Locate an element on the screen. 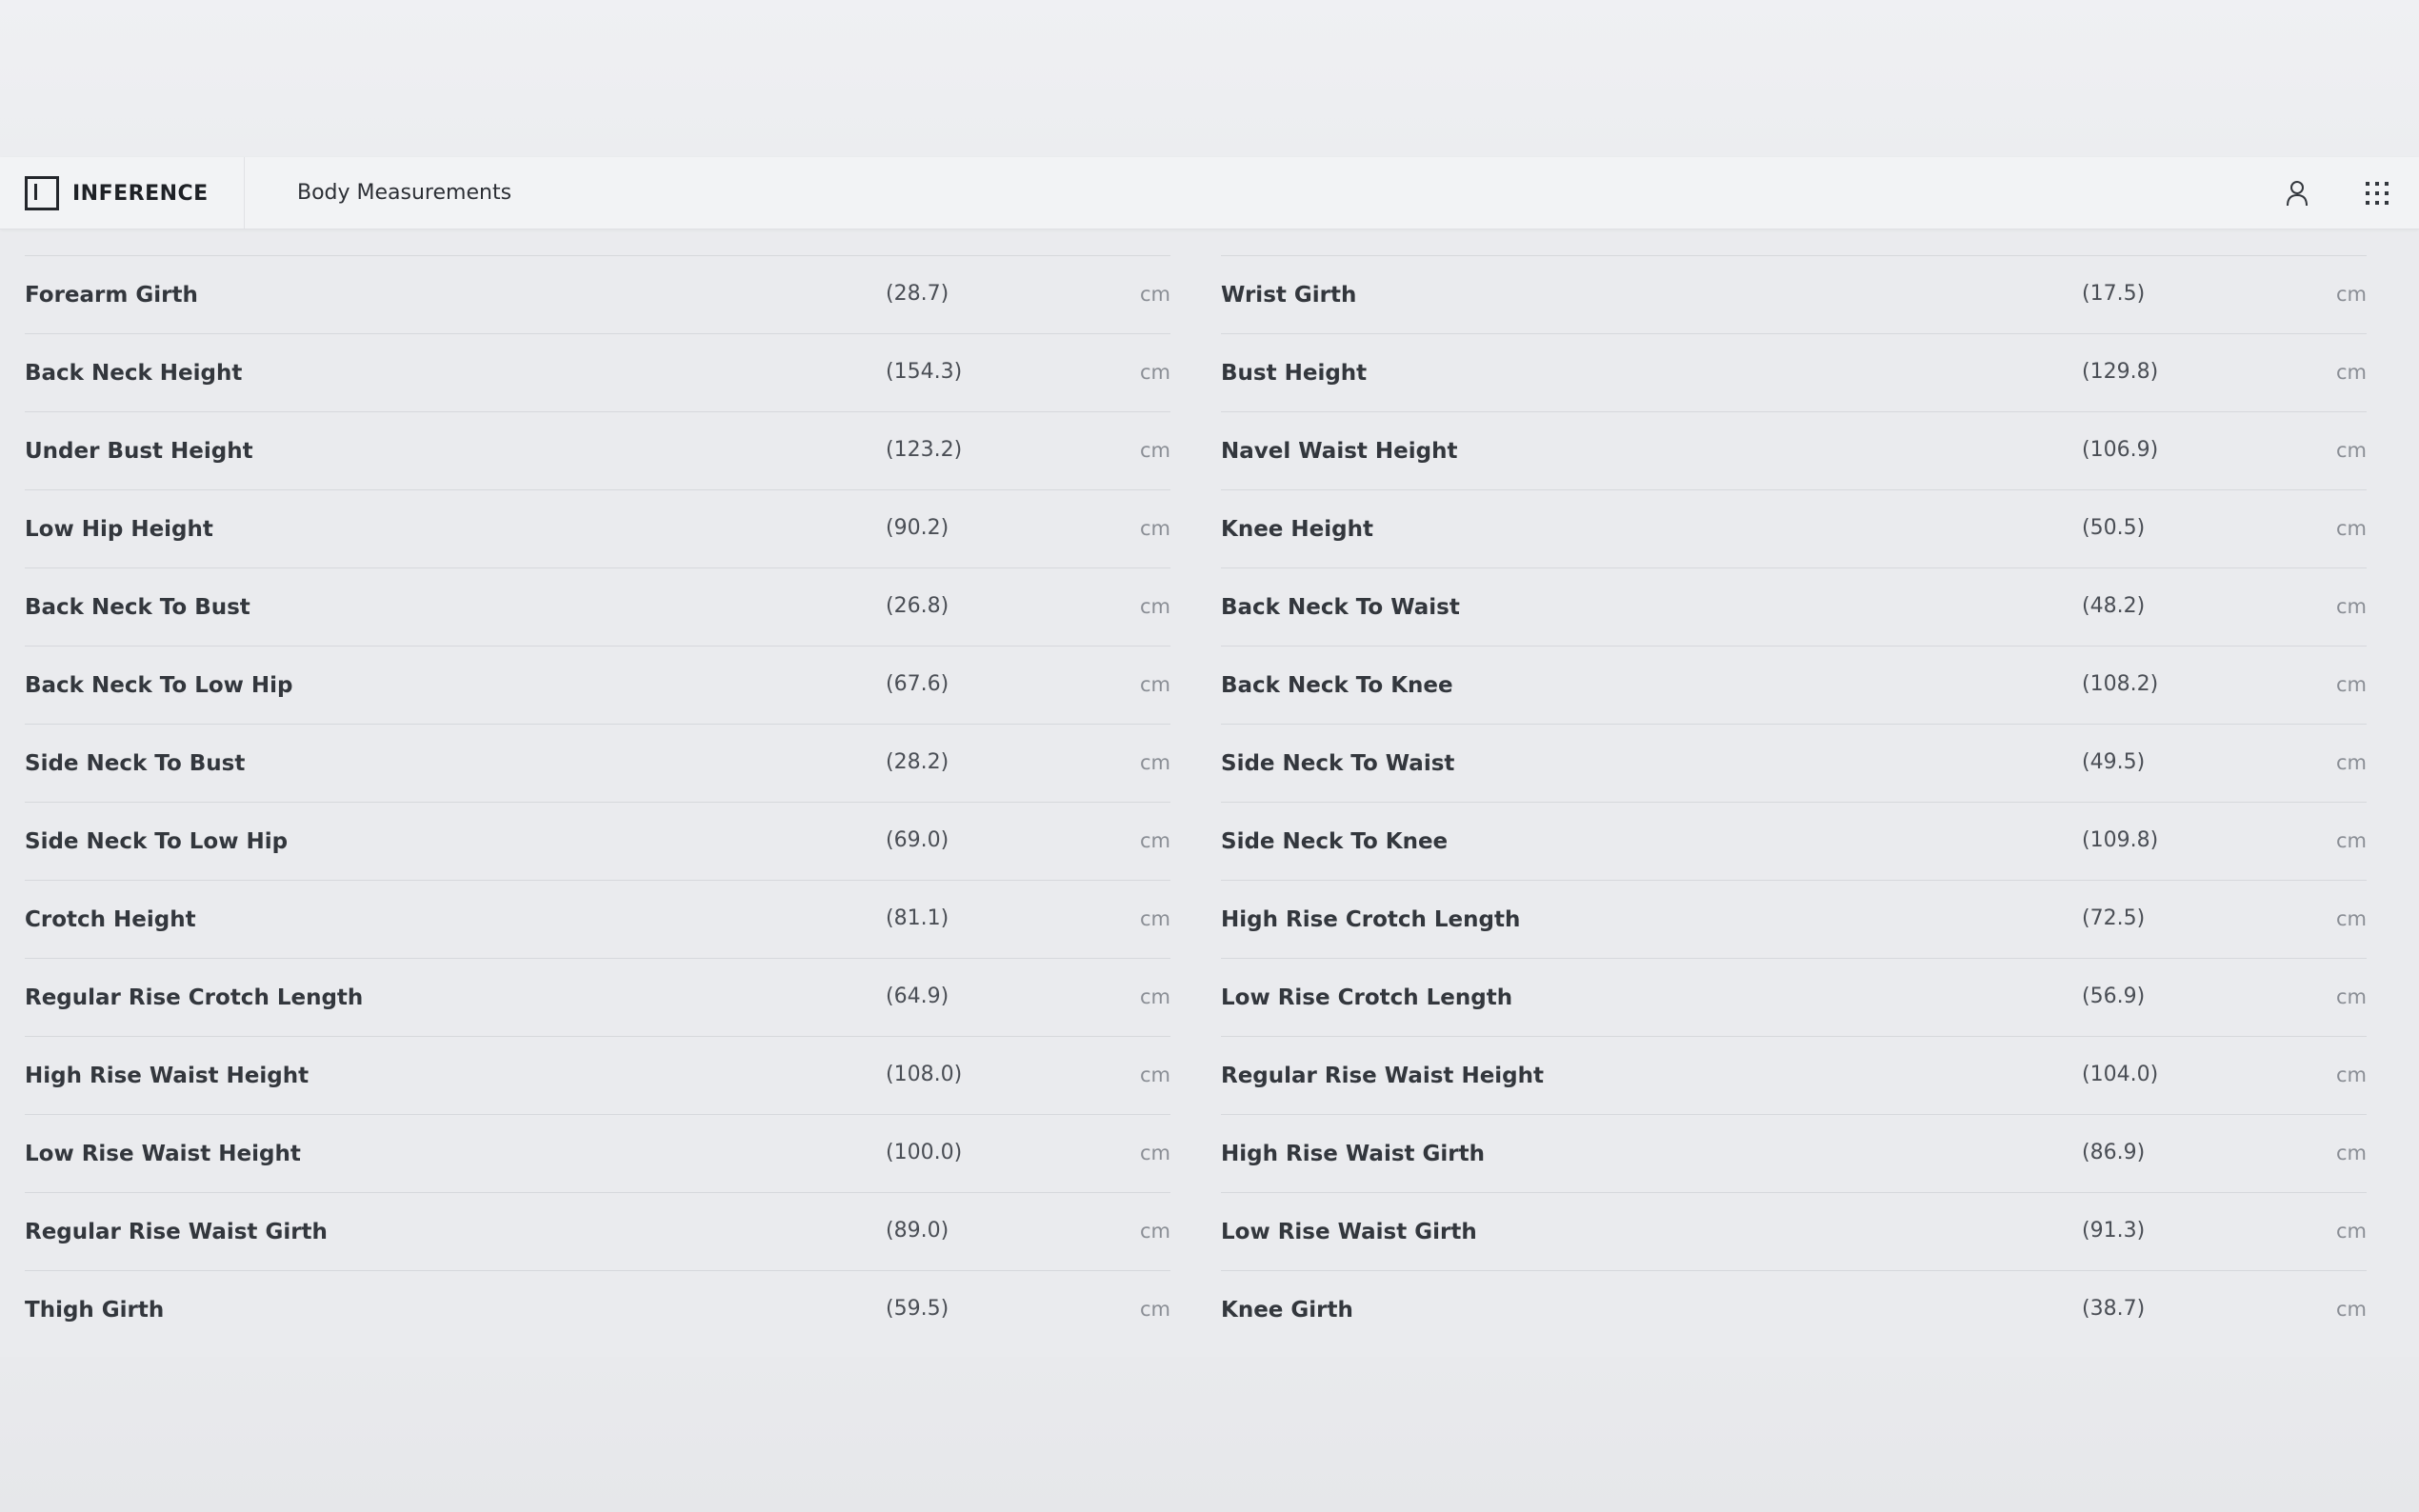 The height and width of the screenshot is (1512, 2419). user-icon is located at coordinates (2297, 193).